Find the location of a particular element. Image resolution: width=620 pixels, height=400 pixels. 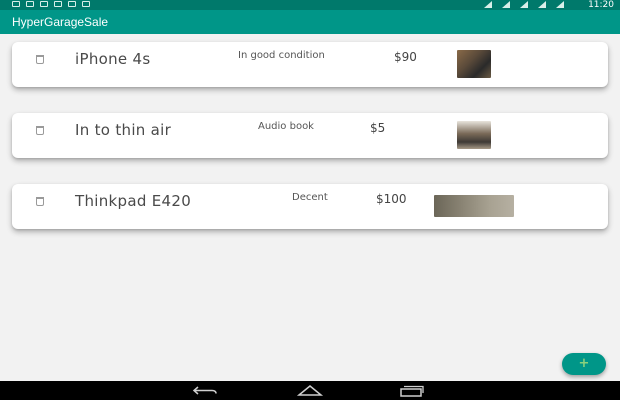

item-price: $100 is located at coordinates (391, 199).